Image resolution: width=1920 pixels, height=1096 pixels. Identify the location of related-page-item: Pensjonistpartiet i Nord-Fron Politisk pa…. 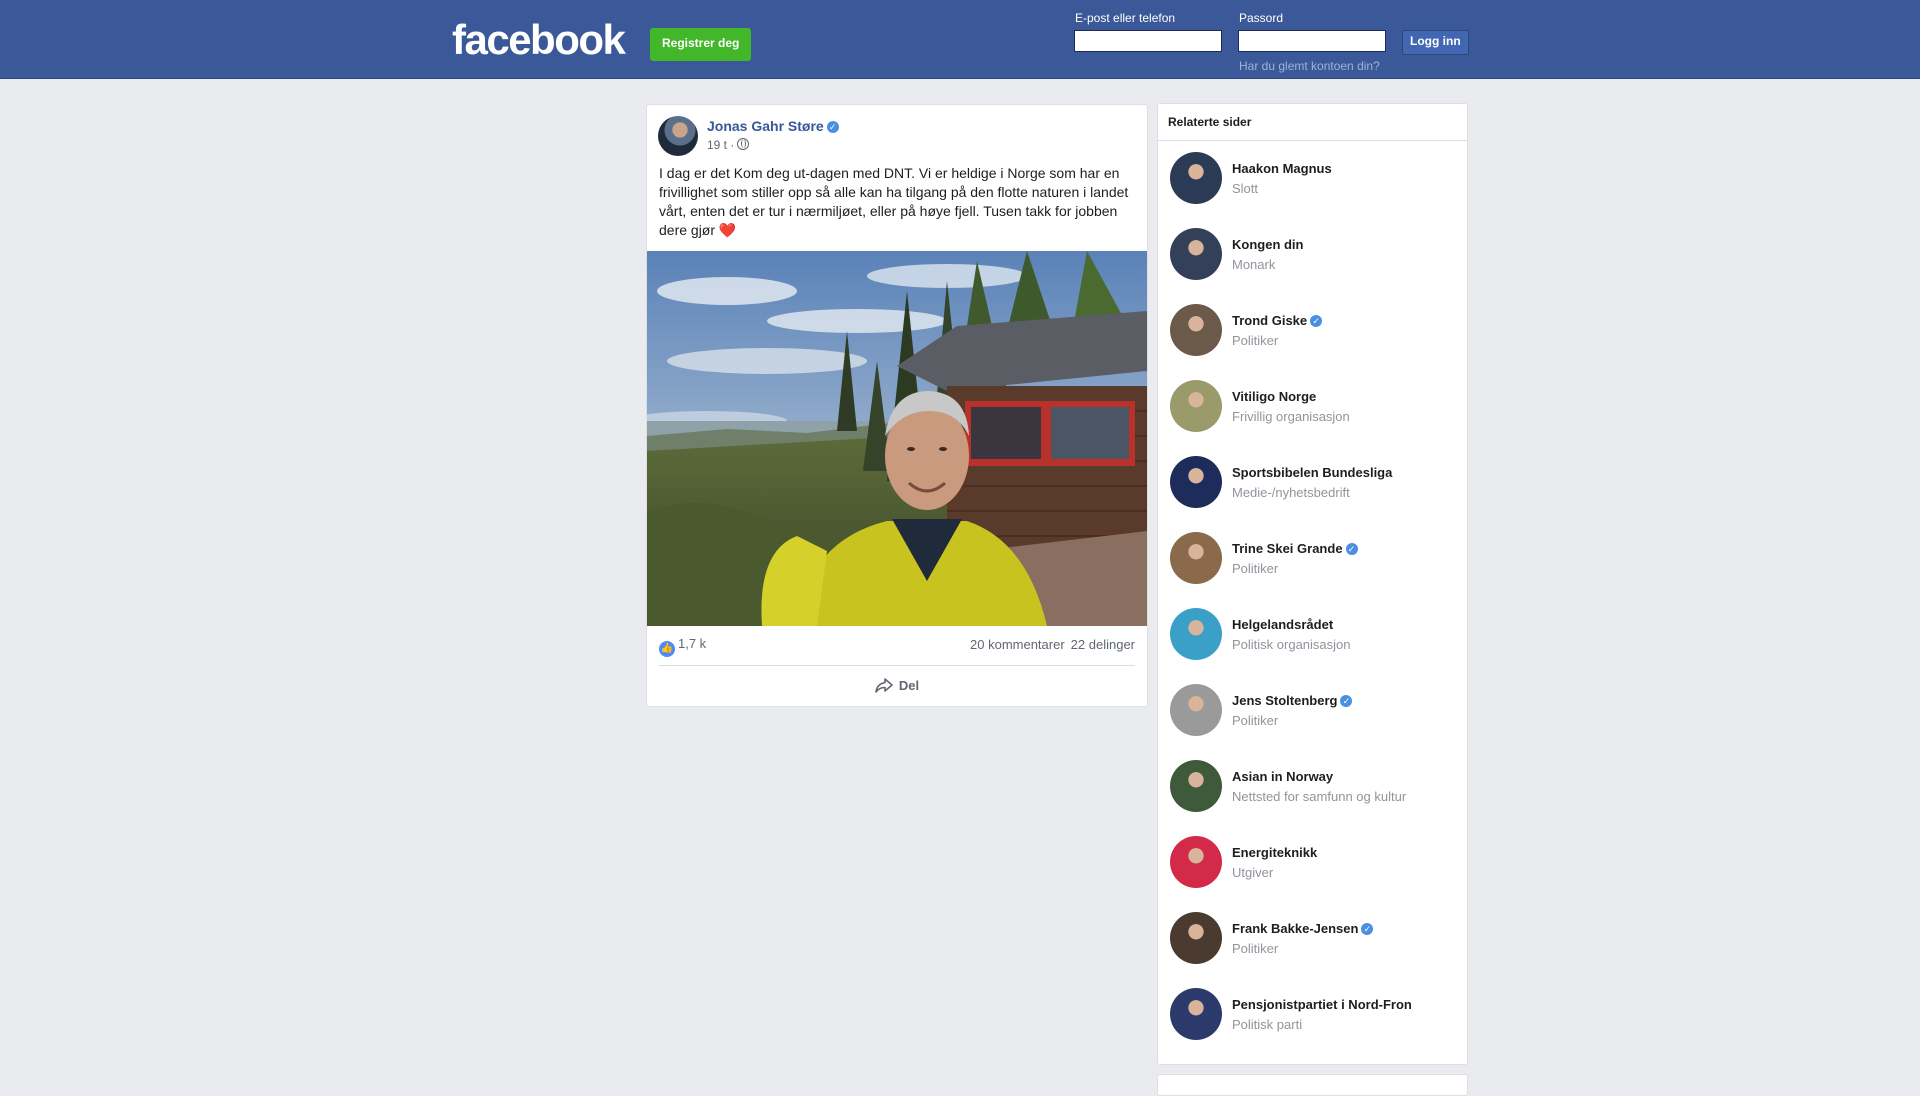
(1312, 1015).